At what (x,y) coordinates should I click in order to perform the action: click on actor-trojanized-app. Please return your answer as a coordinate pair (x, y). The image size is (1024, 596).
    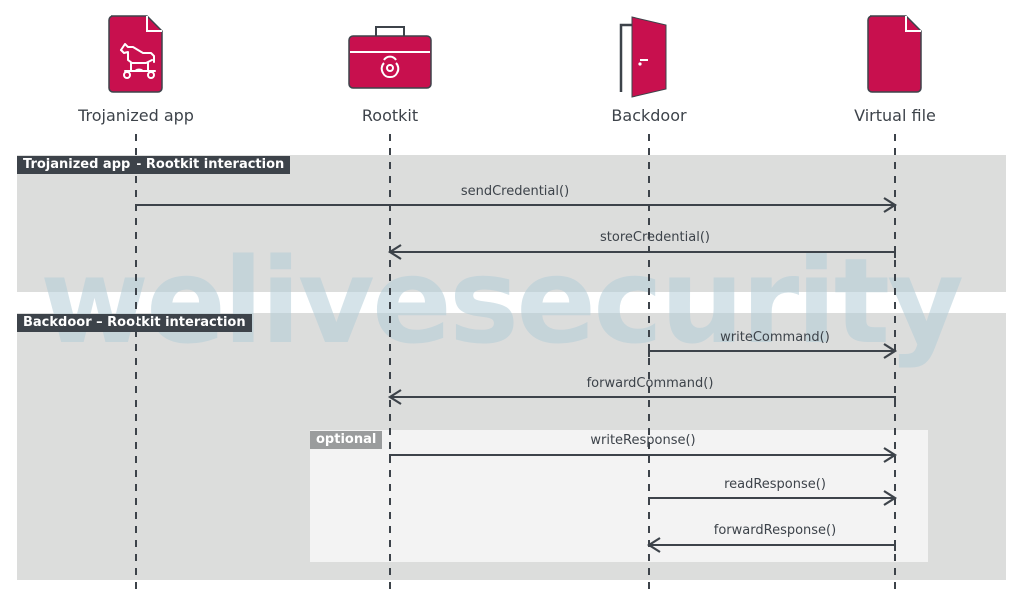
    Looking at the image, I should click on (136, 54).